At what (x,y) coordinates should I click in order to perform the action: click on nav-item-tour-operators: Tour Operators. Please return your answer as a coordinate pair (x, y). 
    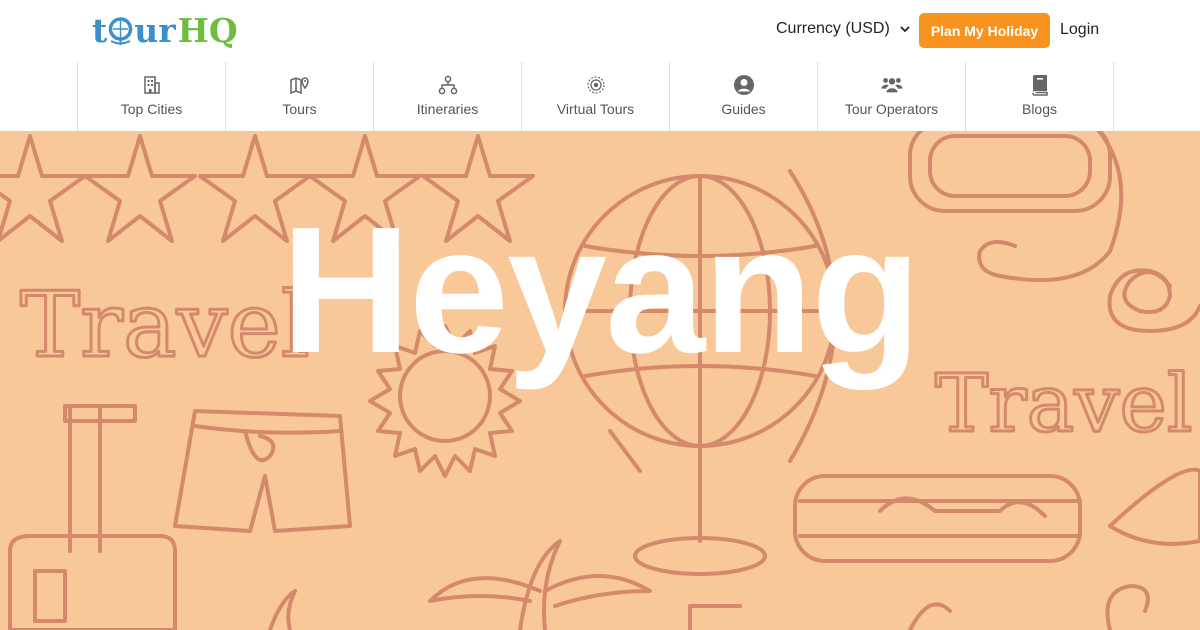
    Looking at the image, I should click on (892, 96).